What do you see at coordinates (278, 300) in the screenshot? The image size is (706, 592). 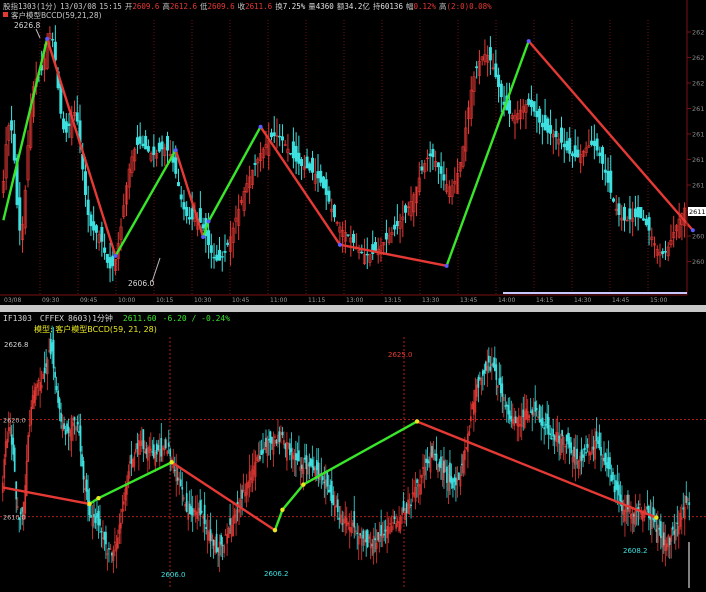 I see `top-x-tick: 11:00` at bounding box center [278, 300].